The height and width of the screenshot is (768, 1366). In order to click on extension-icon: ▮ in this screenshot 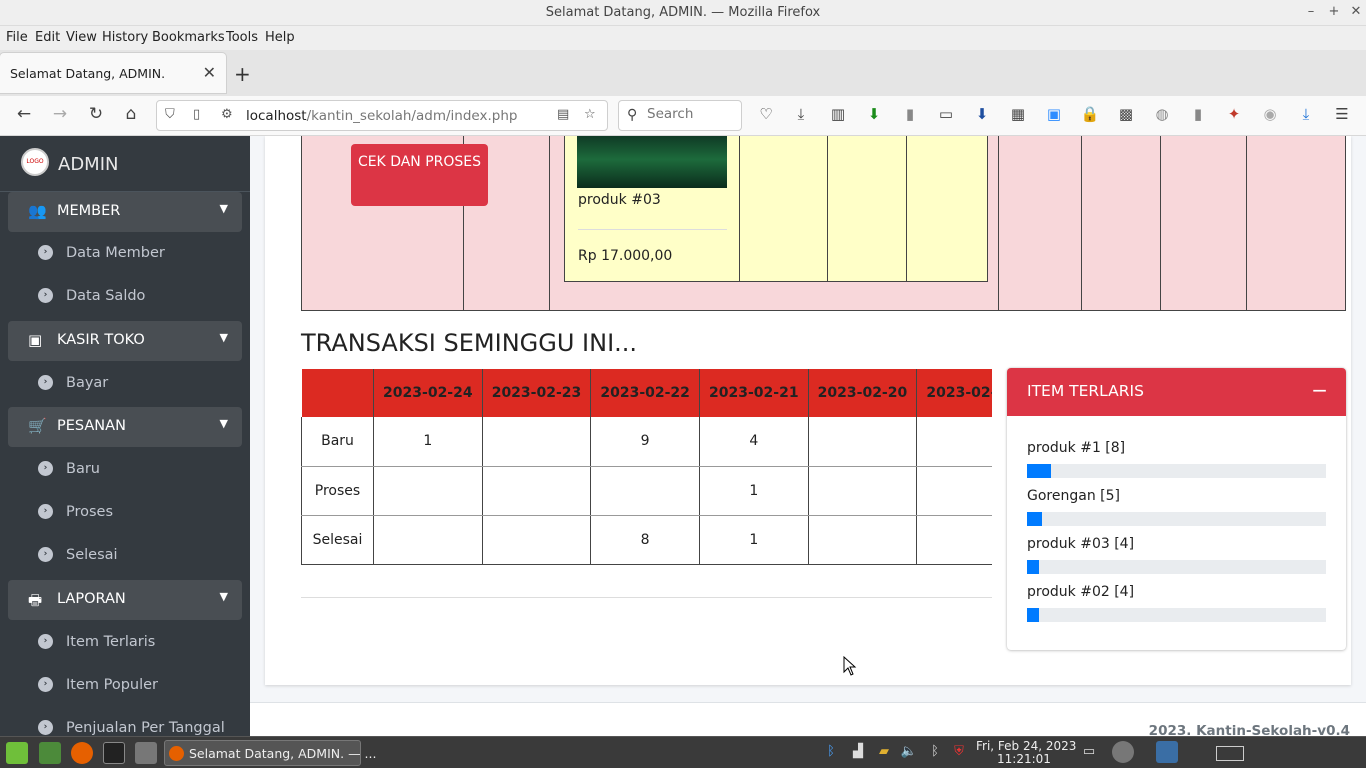, I will do `click(910, 115)`.